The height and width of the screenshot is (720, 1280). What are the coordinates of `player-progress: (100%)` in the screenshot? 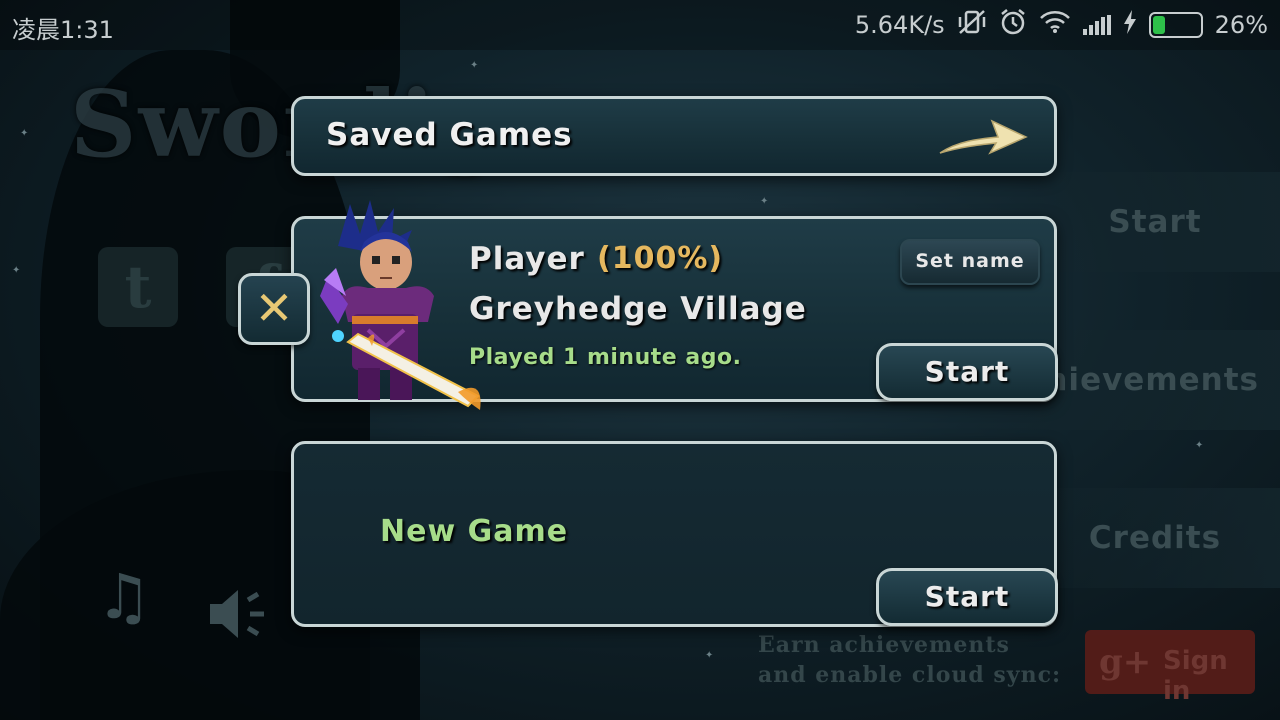 It's located at (660, 258).